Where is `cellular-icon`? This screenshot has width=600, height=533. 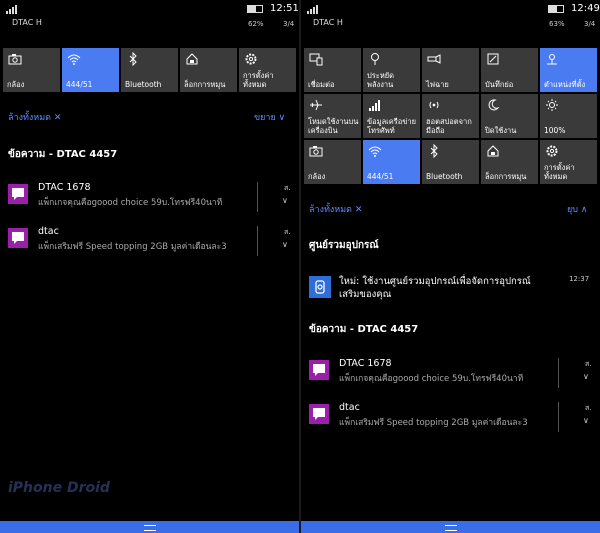
cellular-icon is located at coordinates (375, 105).